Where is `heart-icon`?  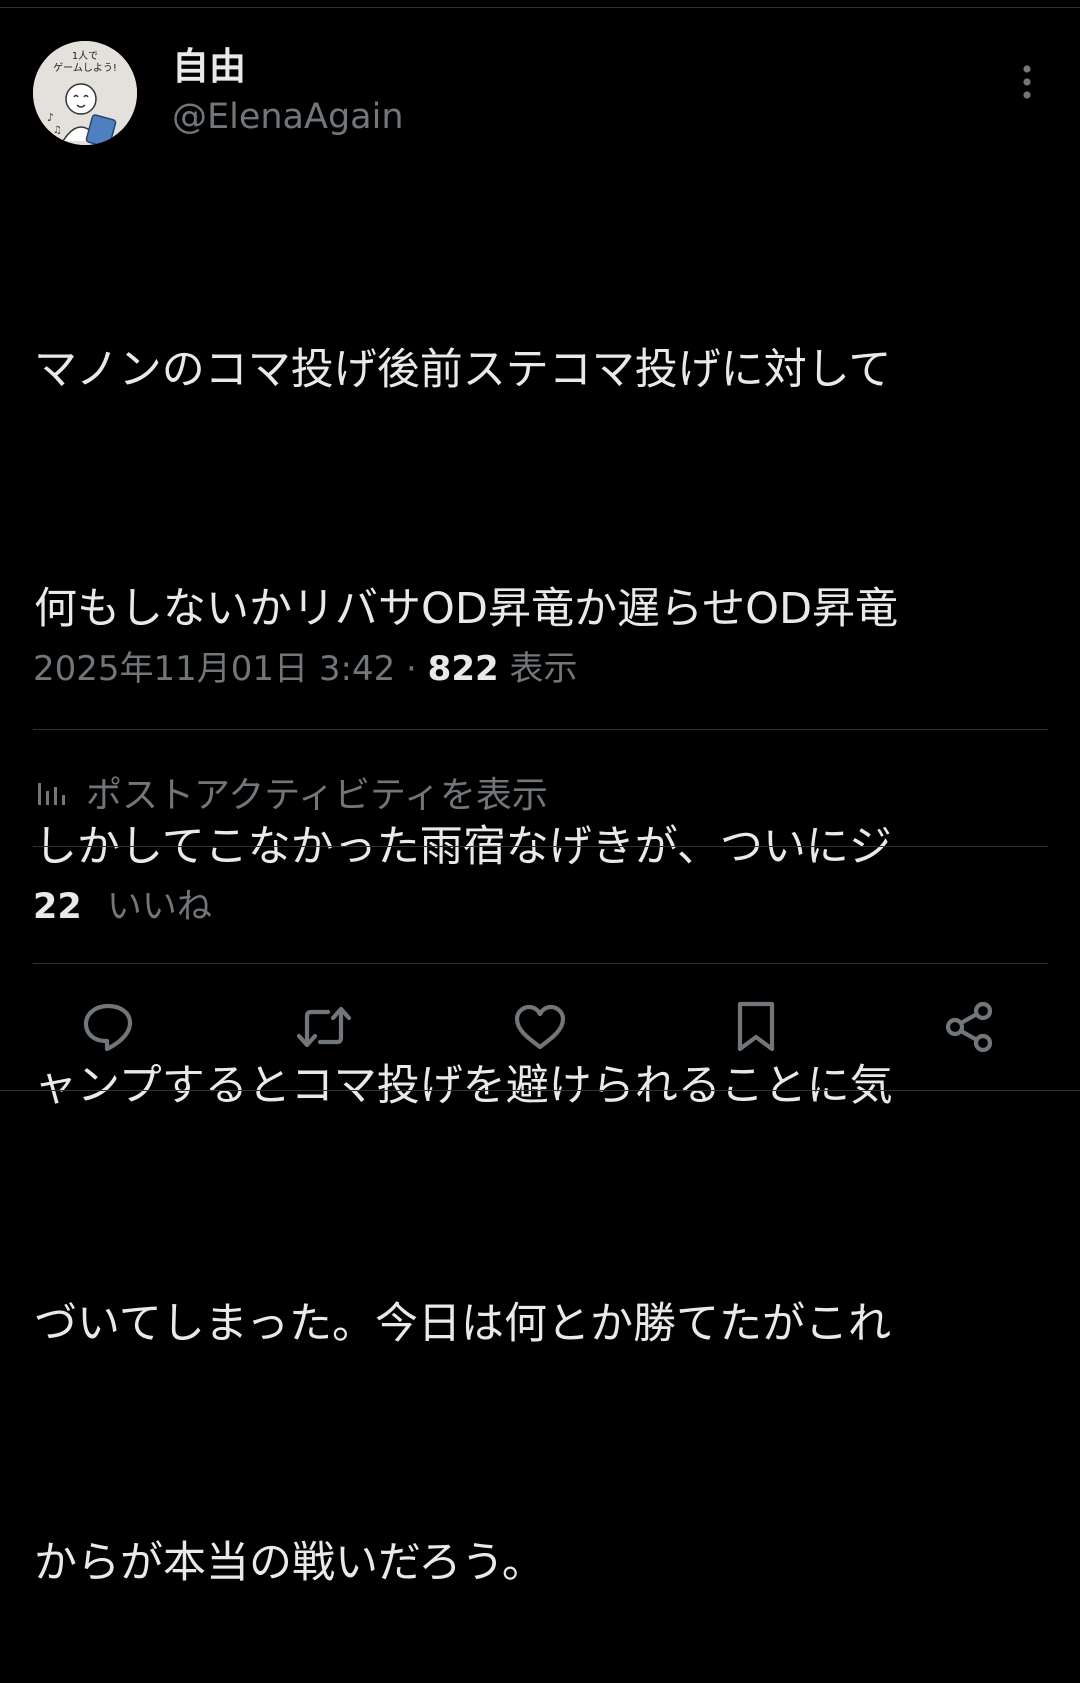
heart-icon is located at coordinates (540, 1027).